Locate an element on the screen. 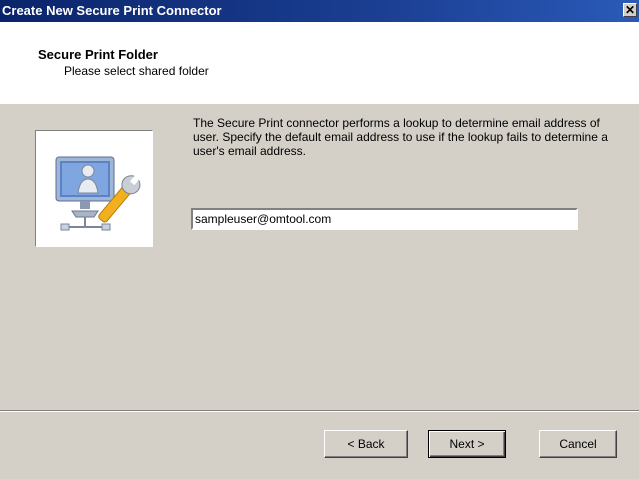 This screenshot has width=639, height=479. close-icon: ✕ is located at coordinates (630, 10).